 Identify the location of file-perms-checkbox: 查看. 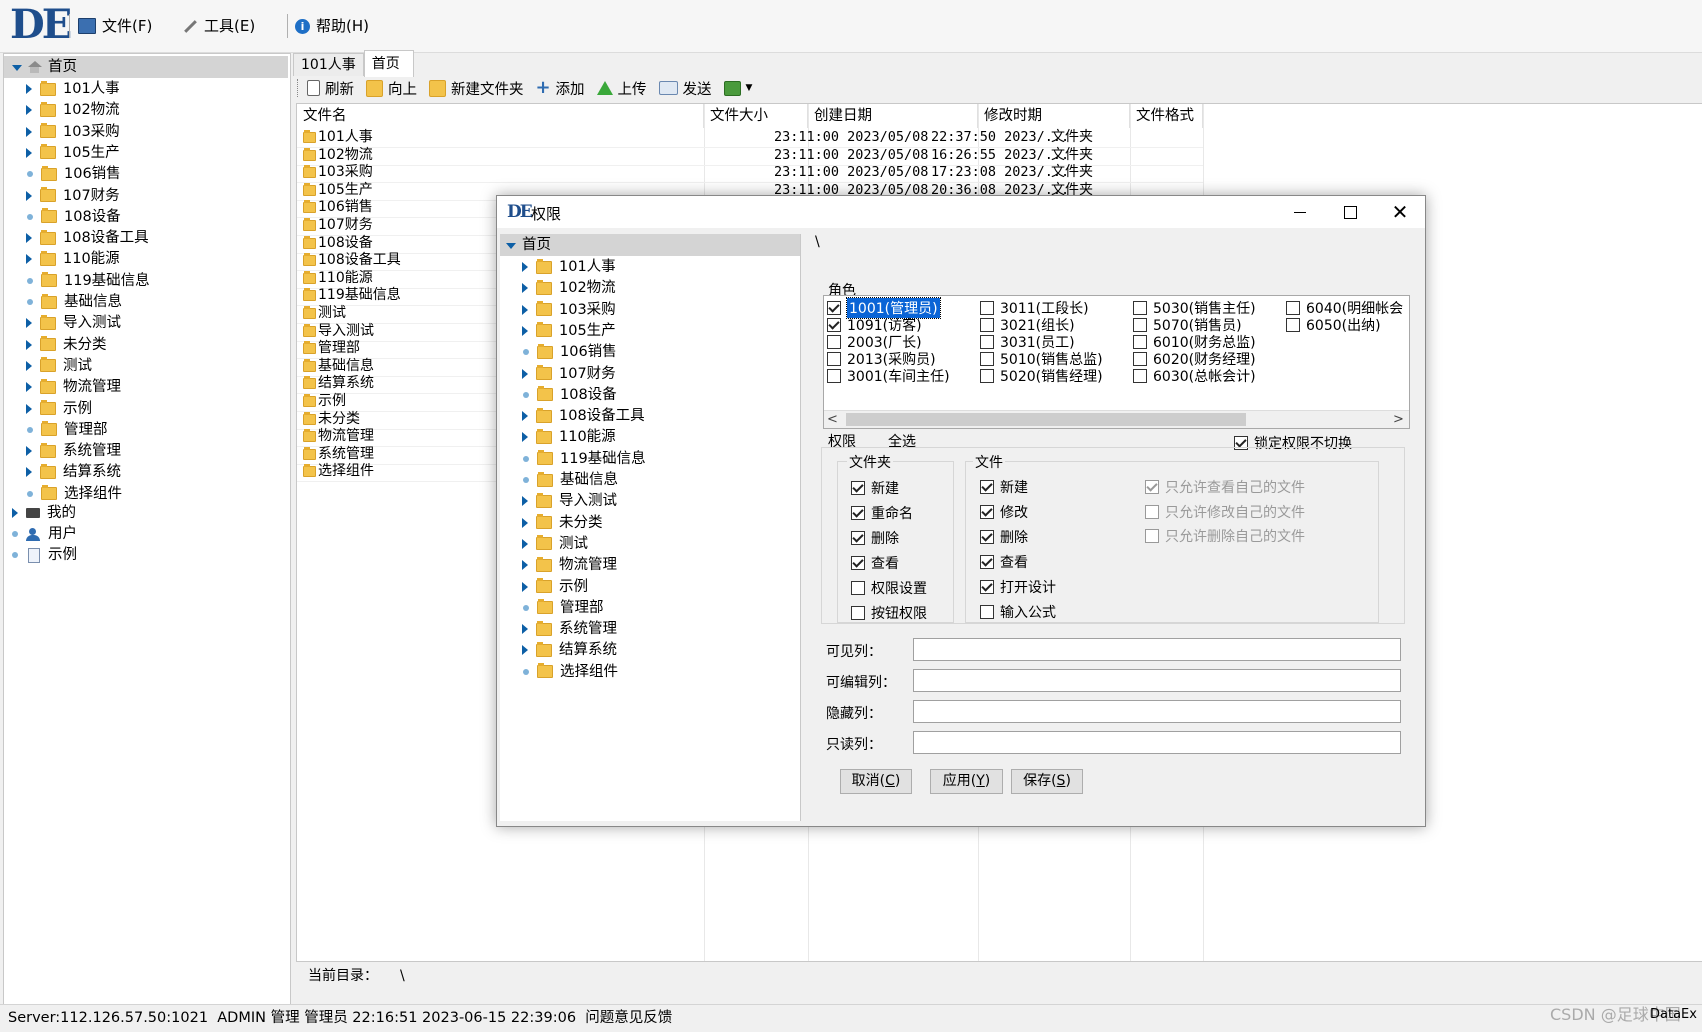
(1004, 562).